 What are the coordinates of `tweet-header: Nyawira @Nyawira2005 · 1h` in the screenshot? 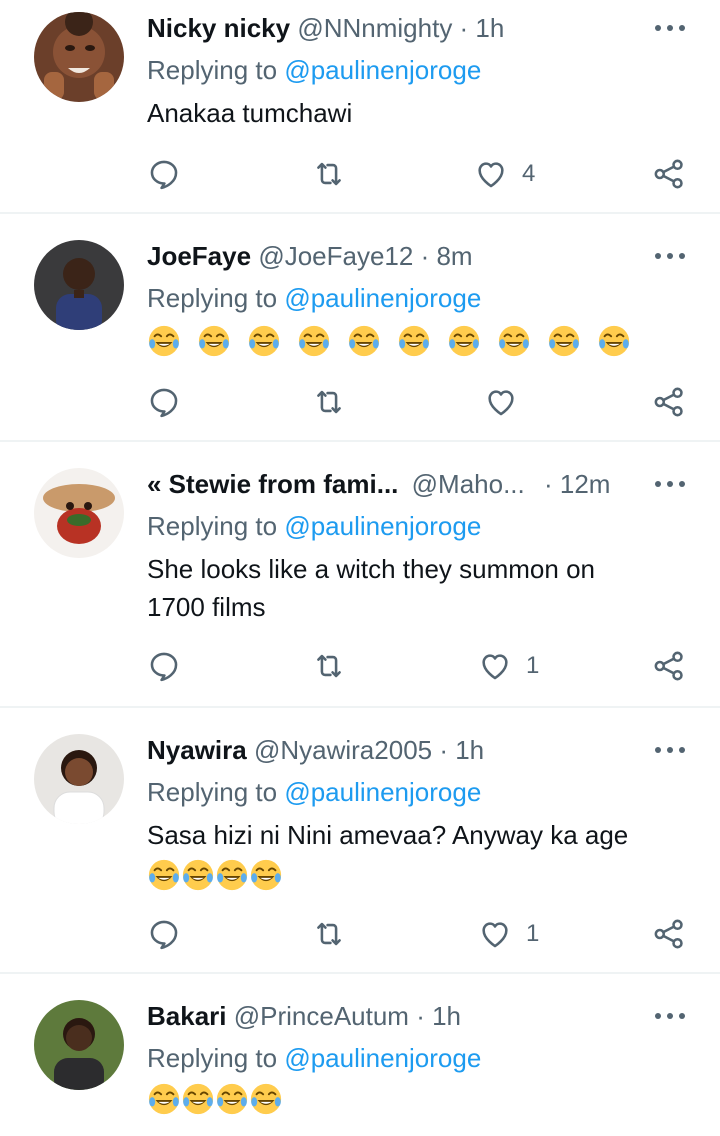 It's located at (397, 750).